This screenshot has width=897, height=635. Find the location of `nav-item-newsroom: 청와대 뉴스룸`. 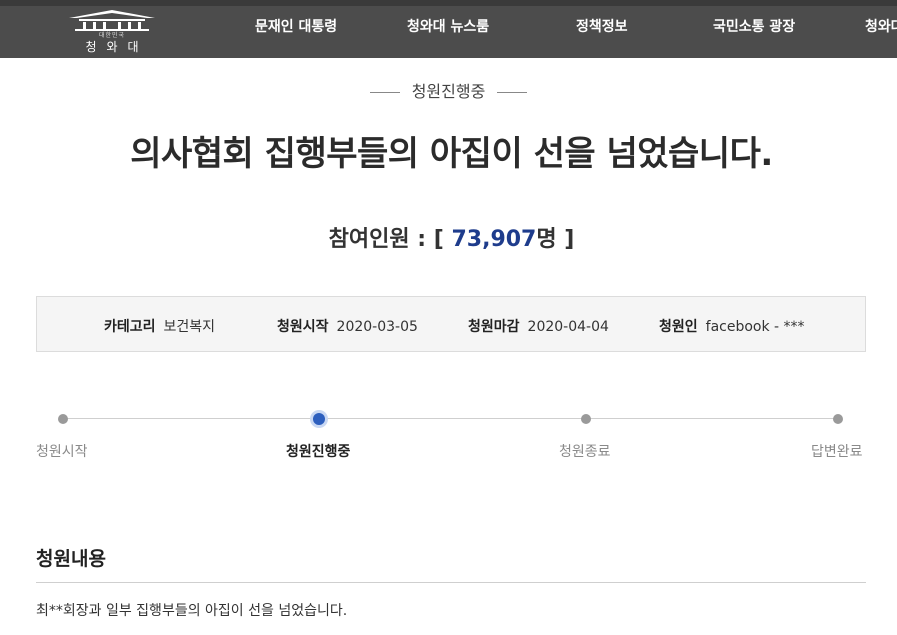

nav-item-newsroom: 청와대 뉴스룸 is located at coordinates (448, 26).